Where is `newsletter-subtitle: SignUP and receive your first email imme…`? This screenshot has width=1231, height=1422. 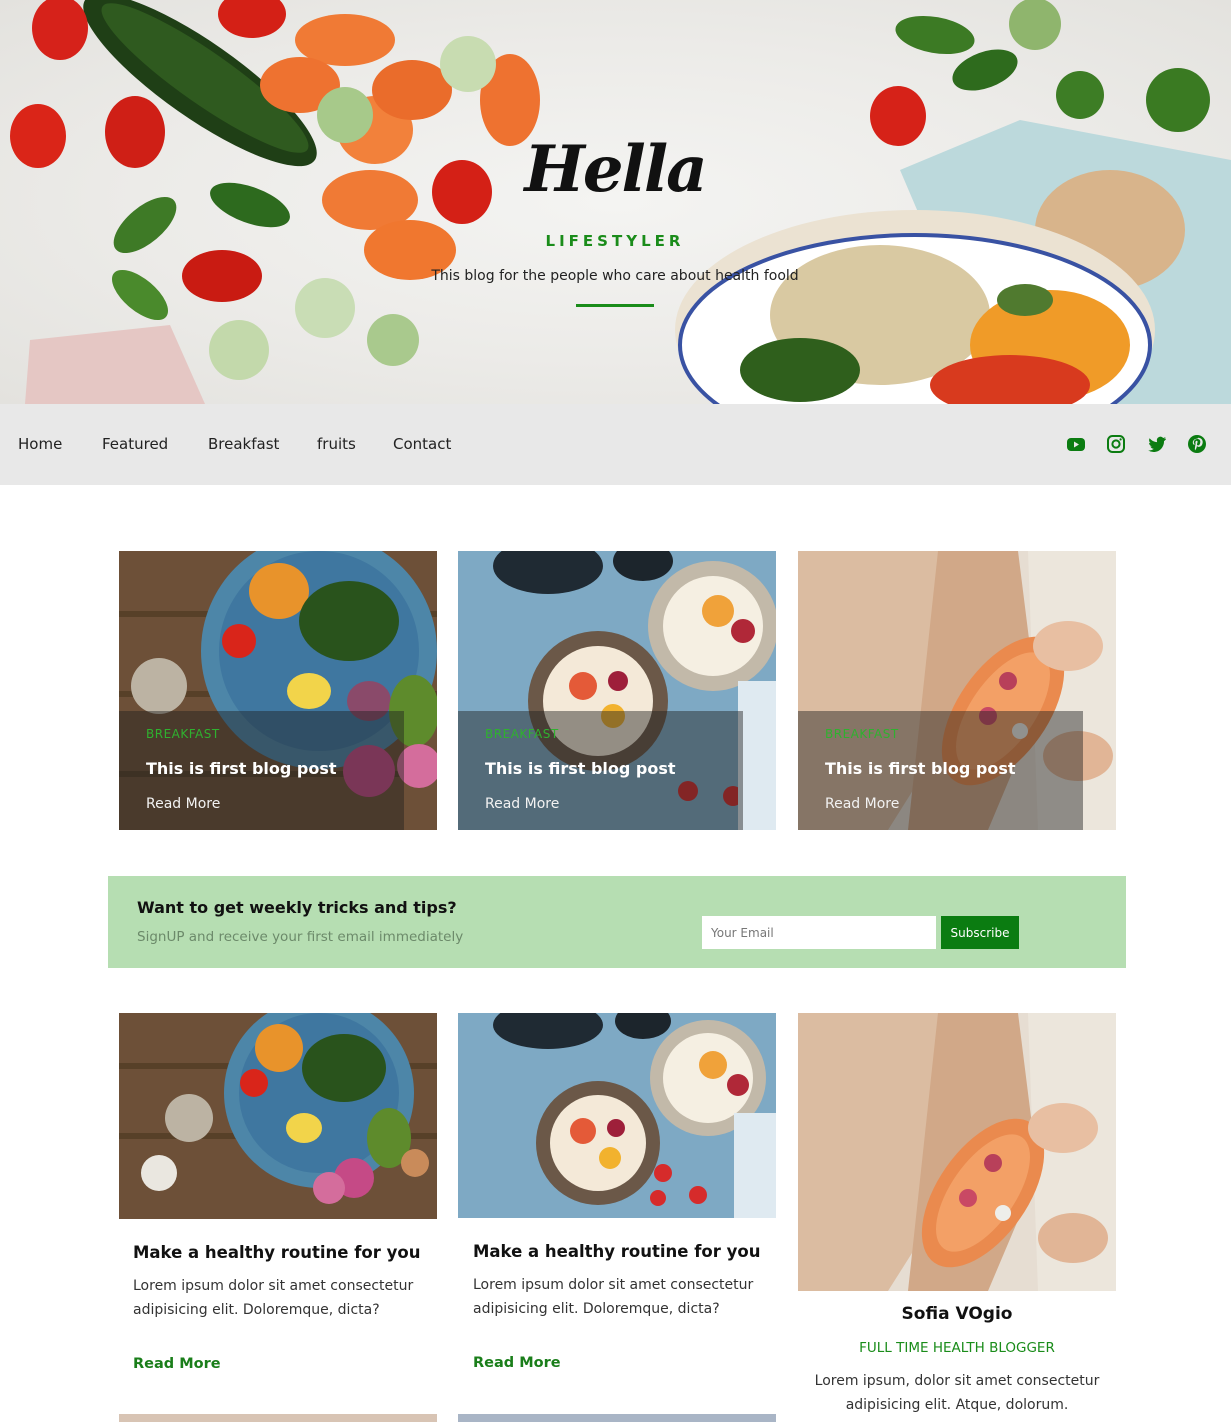 newsletter-subtitle: SignUP and receive your first email imme… is located at coordinates (300, 937).